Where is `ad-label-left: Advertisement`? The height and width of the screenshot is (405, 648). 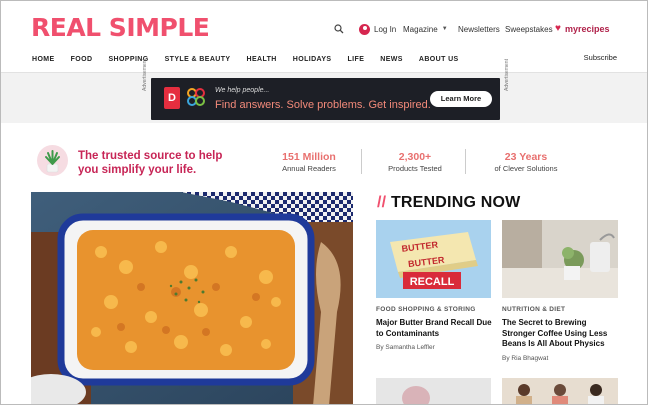 ad-label-left: Advertisement is located at coordinates (145, 75).